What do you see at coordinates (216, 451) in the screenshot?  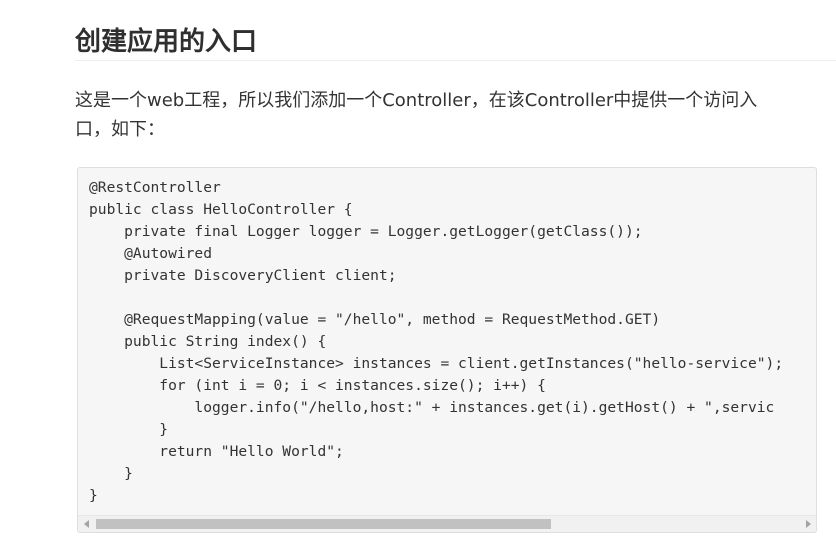 I see `code-line: return "Hello World";` at bounding box center [216, 451].